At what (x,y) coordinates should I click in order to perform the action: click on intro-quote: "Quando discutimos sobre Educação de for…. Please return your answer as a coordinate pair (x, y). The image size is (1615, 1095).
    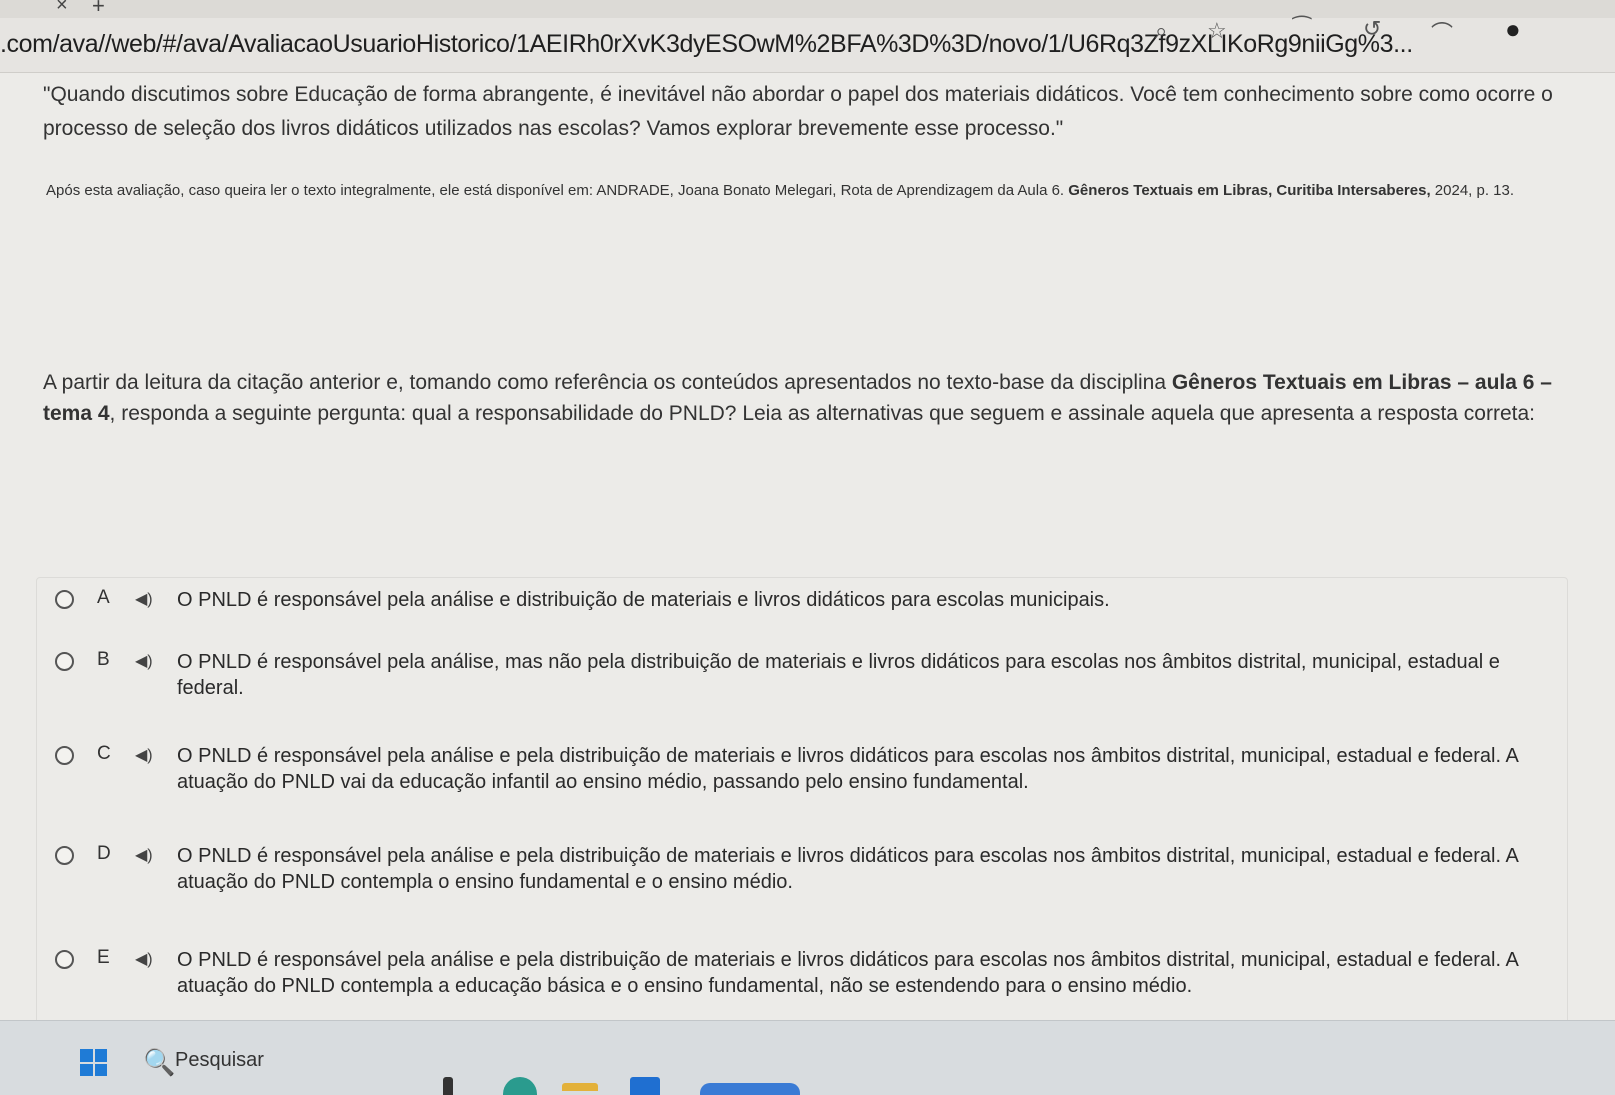
    Looking at the image, I should click on (798, 111).